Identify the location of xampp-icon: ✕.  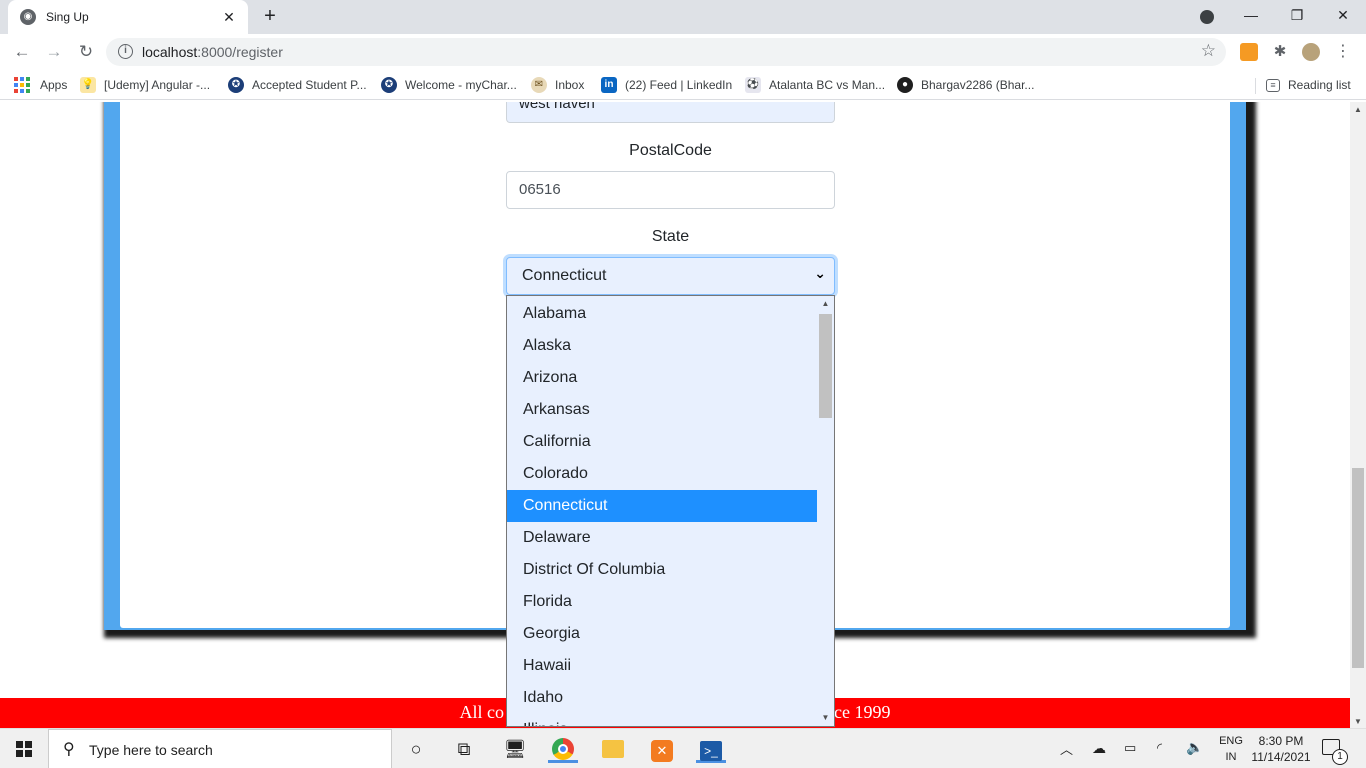
(662, 751).